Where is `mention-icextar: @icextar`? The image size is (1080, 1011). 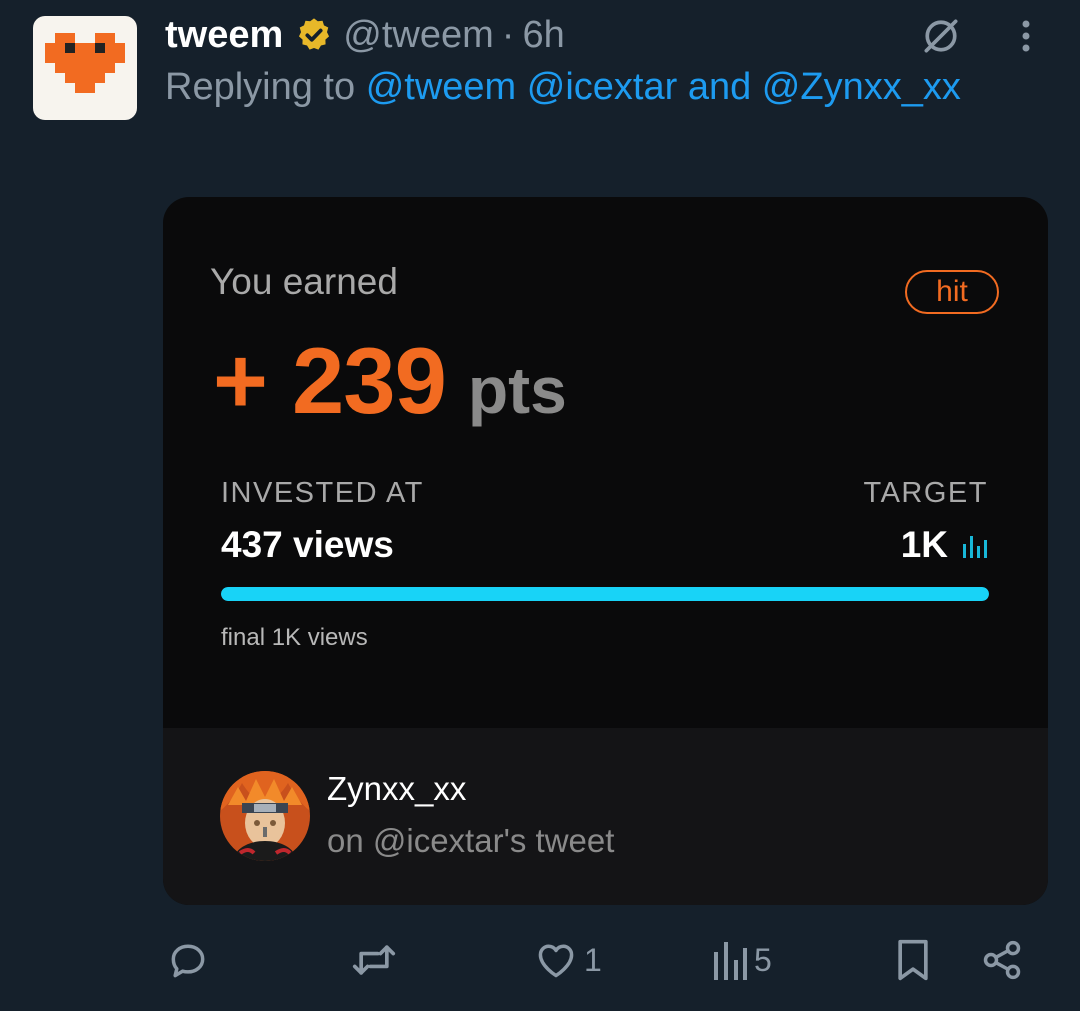
mention-icextar: @icextar is located at coordinates (602, 87).